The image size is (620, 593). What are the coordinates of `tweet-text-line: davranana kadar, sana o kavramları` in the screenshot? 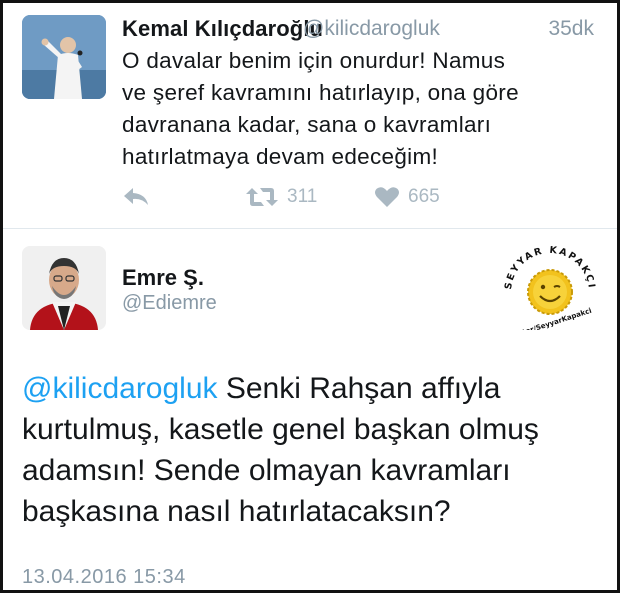 It's located at (307, 124).